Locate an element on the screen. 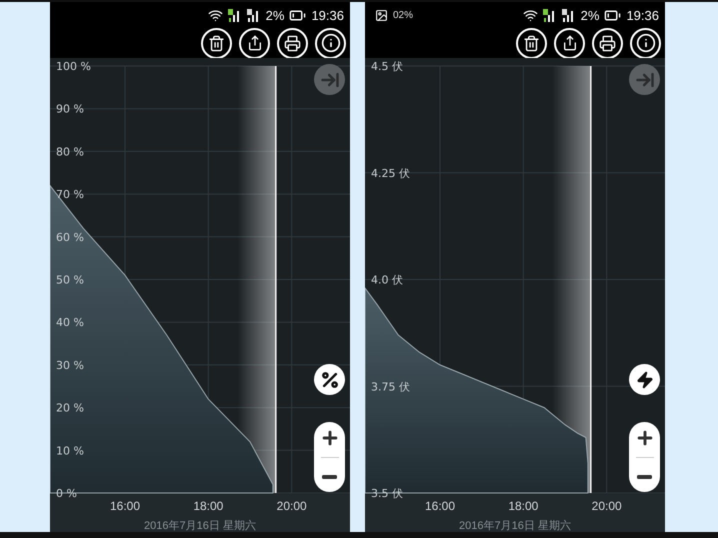  notification-text: 02% is located at coordinates (403, 15).